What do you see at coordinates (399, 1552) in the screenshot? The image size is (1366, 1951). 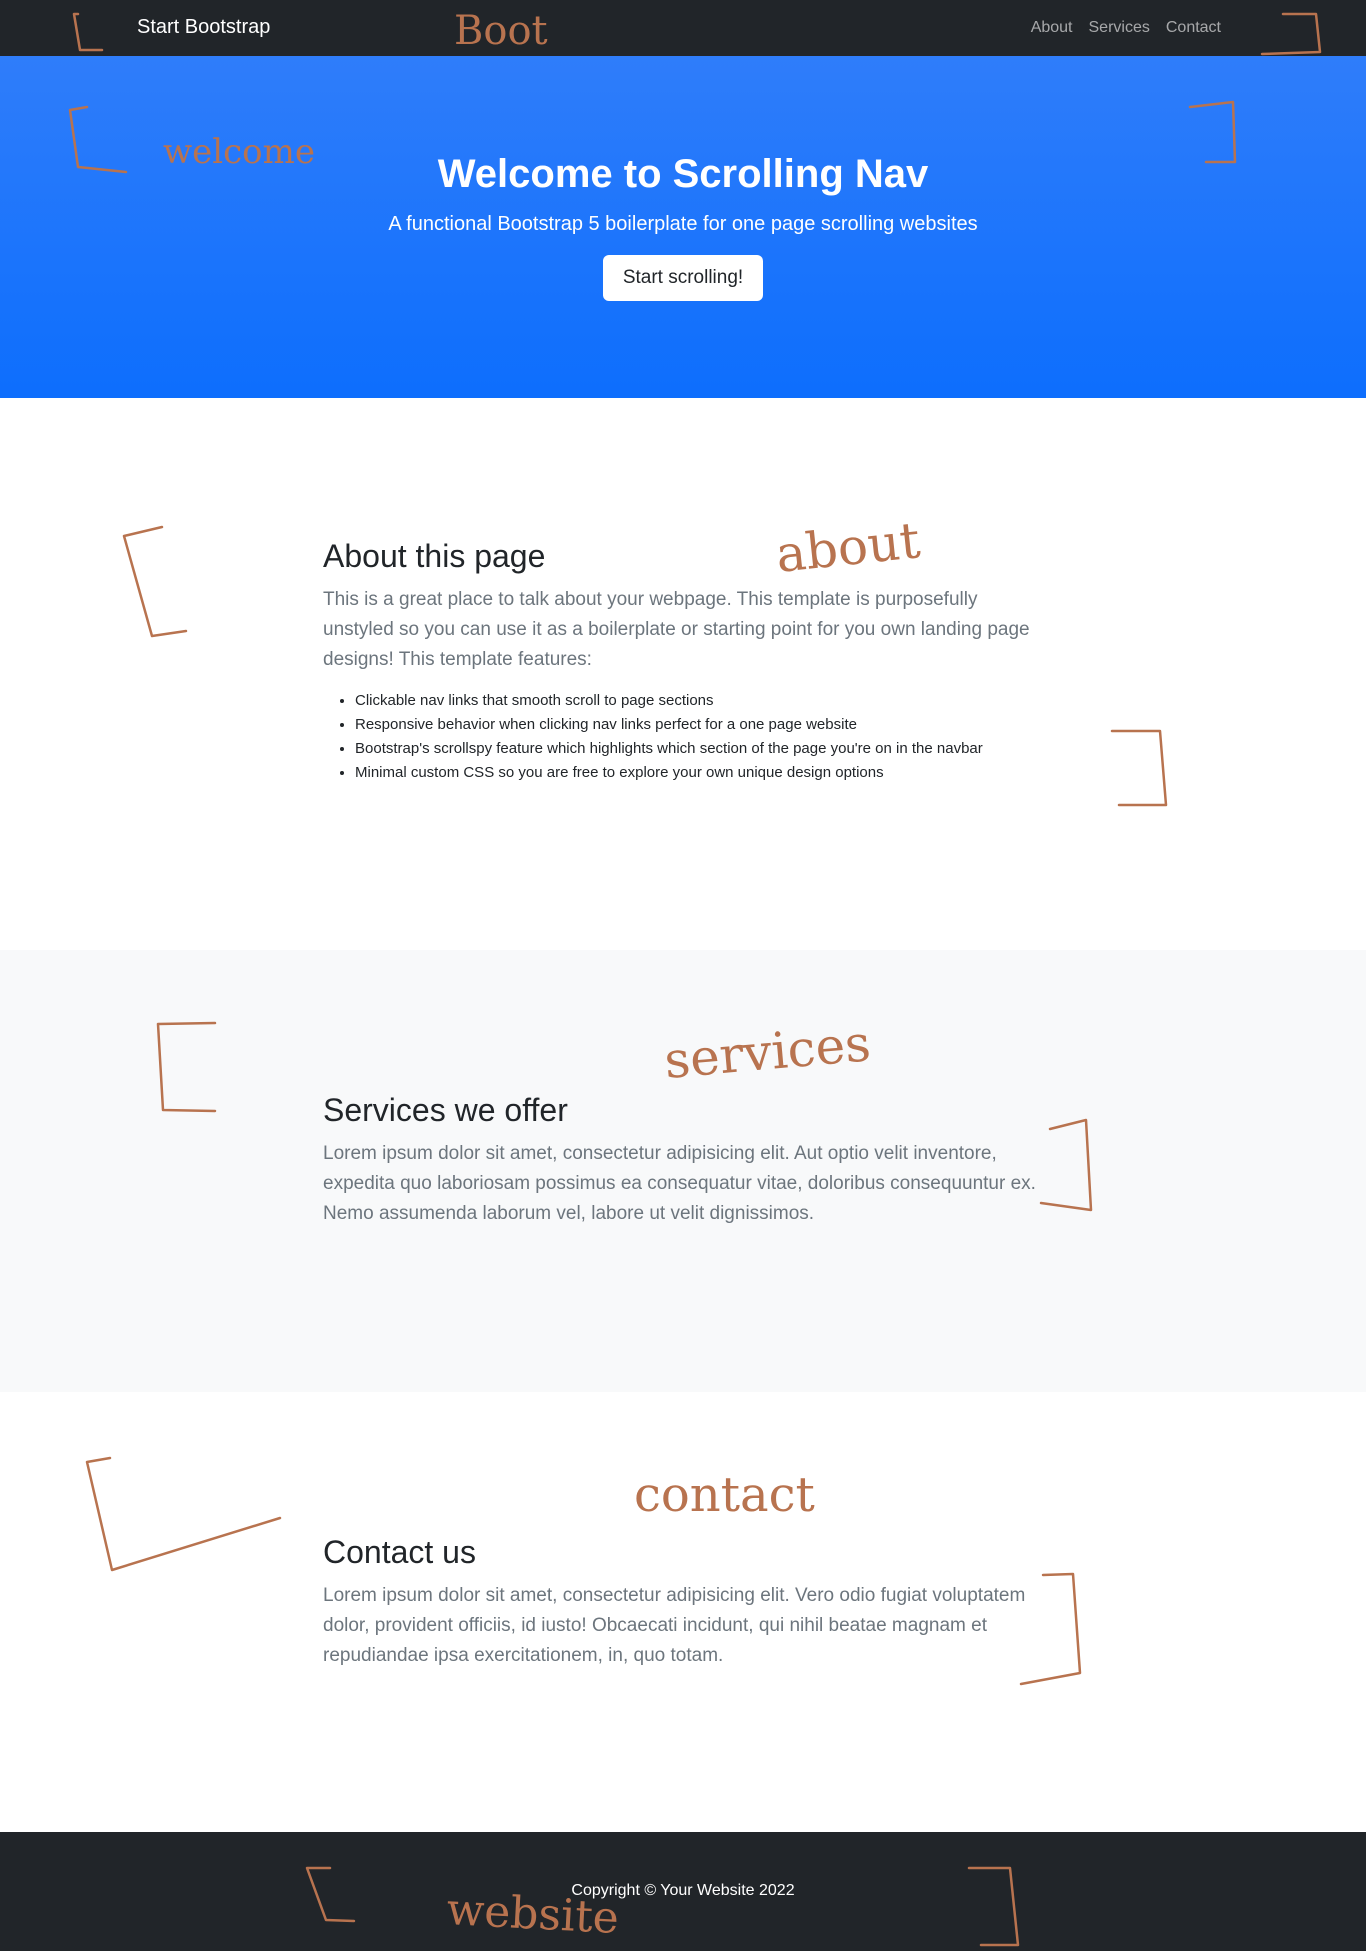 I see `contact-heading: Contact us` at bounding box center [399, 1552].